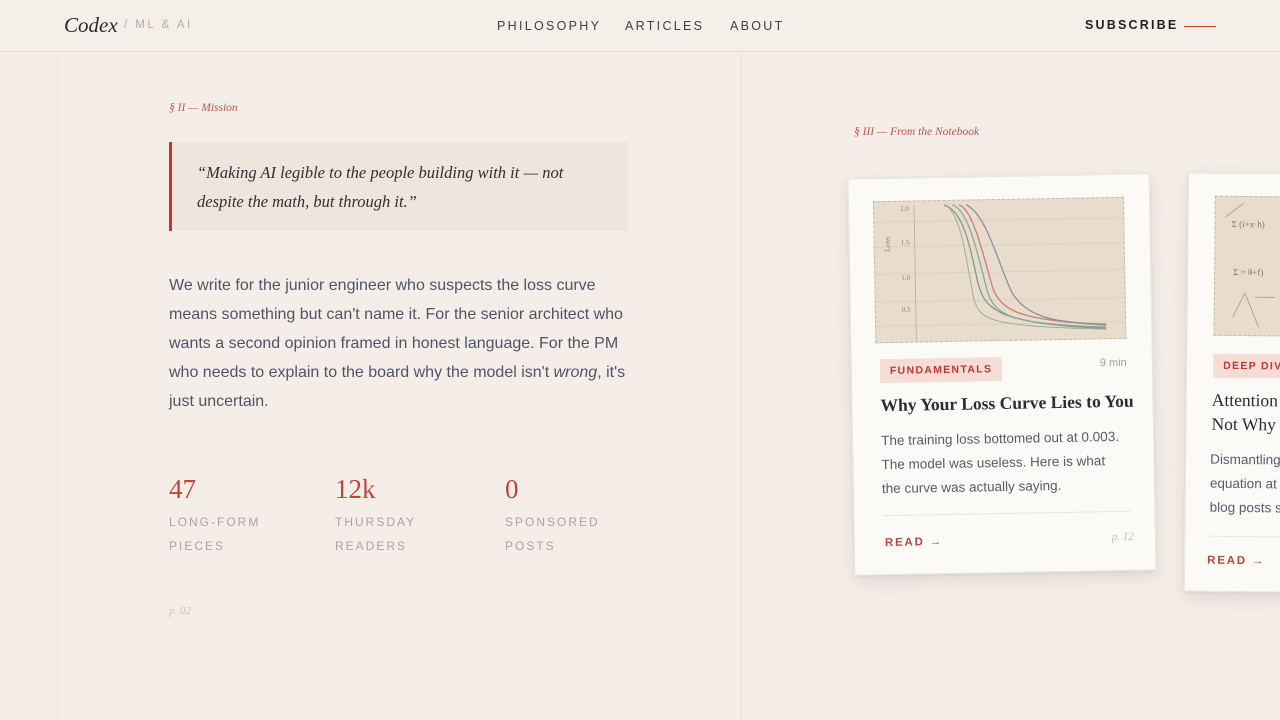 This screenshot has height=720, width=1280. Describe the element at coordinates (993, 463) in the screenshot. I see `excerpt-line: The model was useless. Here is what` at that location.